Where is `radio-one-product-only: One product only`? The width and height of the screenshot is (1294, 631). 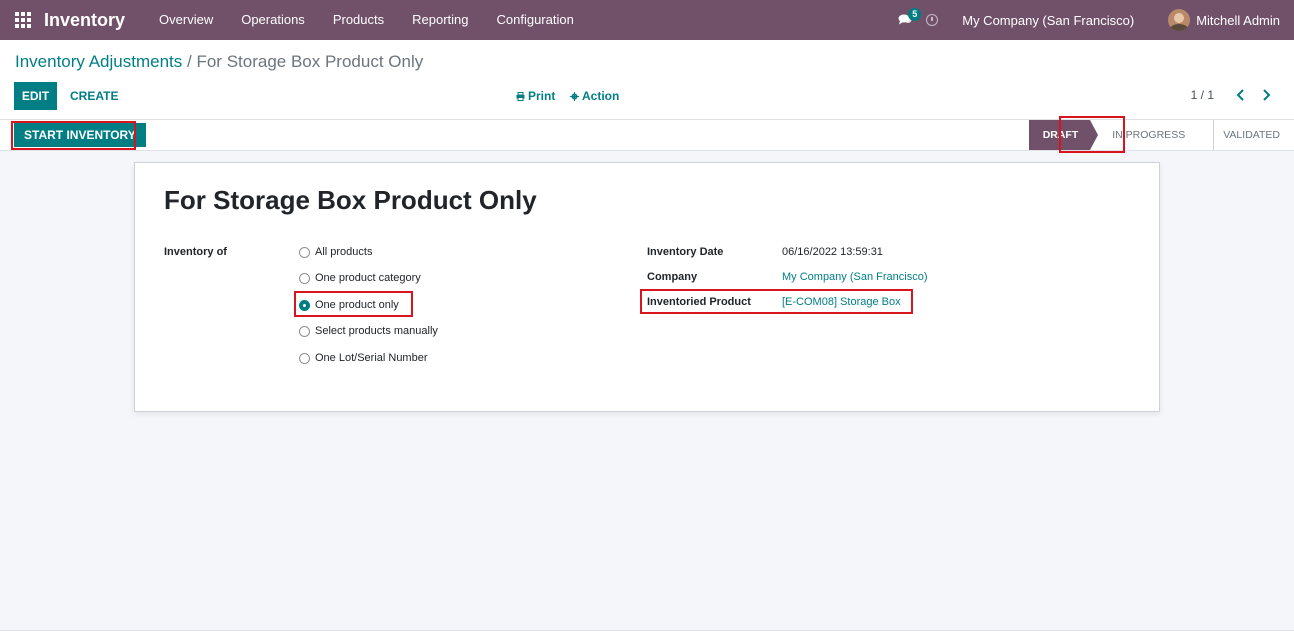
radio-one-product-only: One product only is located at coordinates (349, 305).